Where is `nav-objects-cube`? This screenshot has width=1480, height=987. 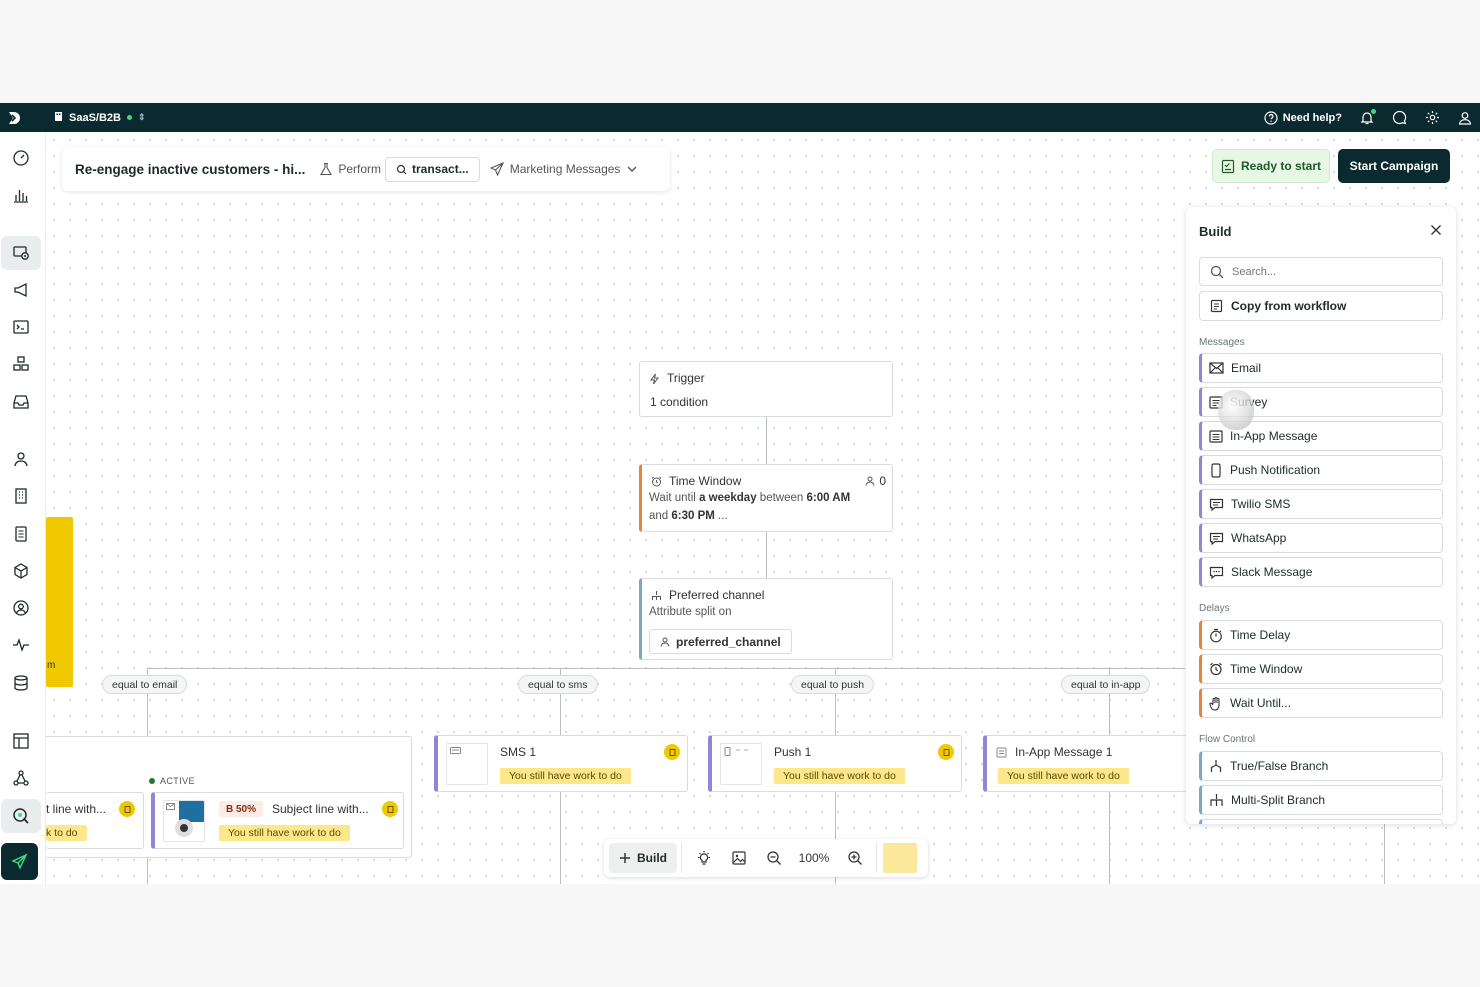 nav-objects-cube is located at coordinates (21, 571).